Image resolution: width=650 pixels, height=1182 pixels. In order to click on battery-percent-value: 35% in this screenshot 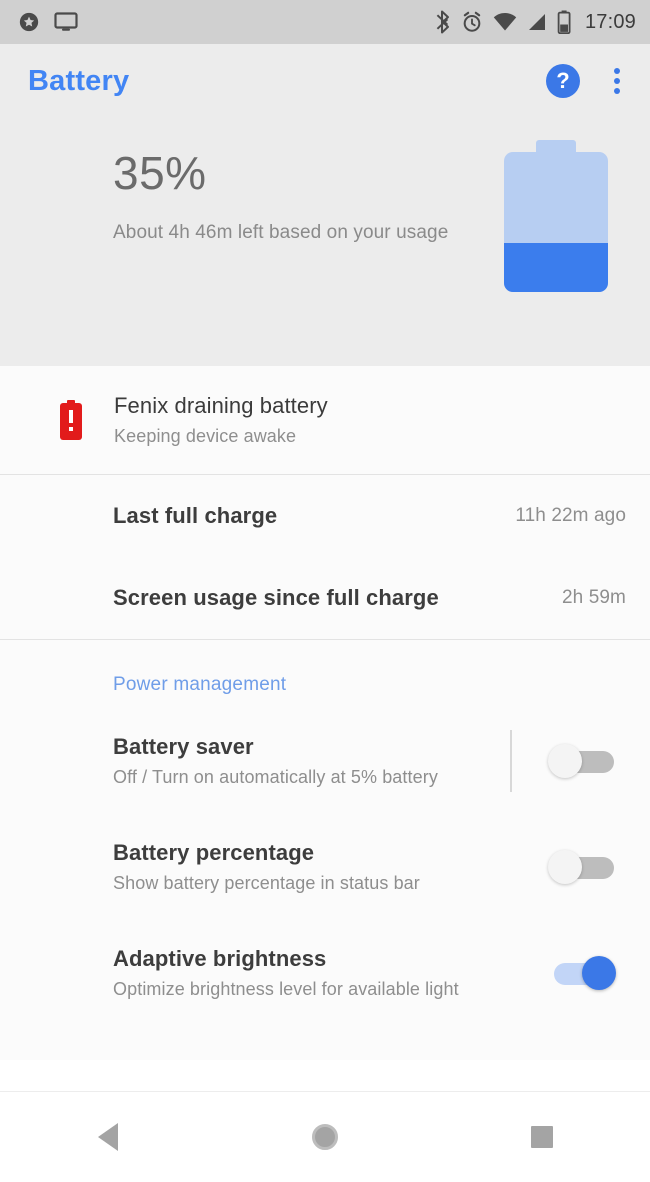, I will do `click(160, 173)`.